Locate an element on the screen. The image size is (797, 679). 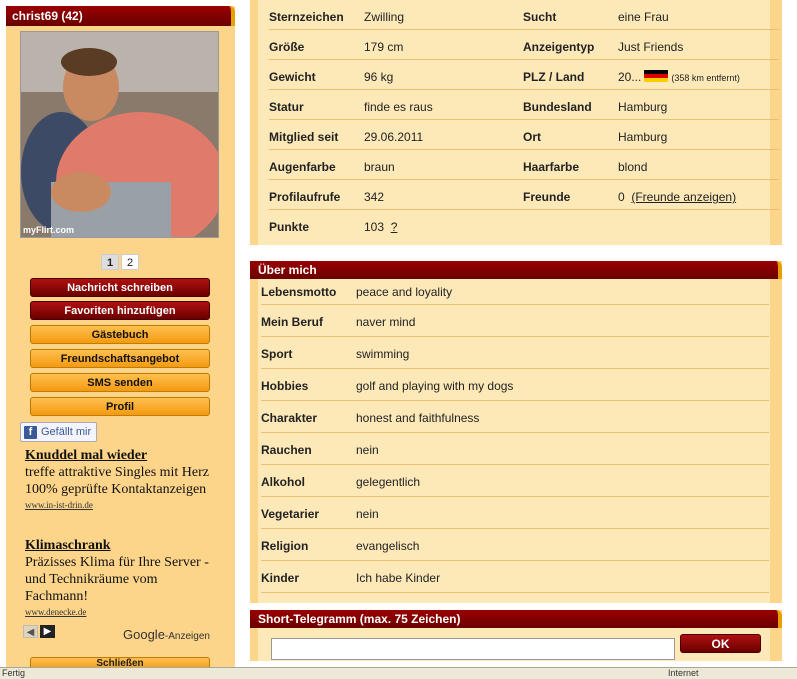
about-label: Vegetarier is located at coordinates (290, 514).